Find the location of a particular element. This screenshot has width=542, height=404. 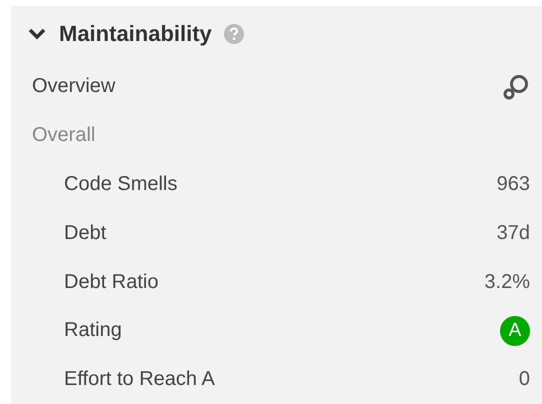

metric-value: 3.2% is located at coordinates (507, 282).